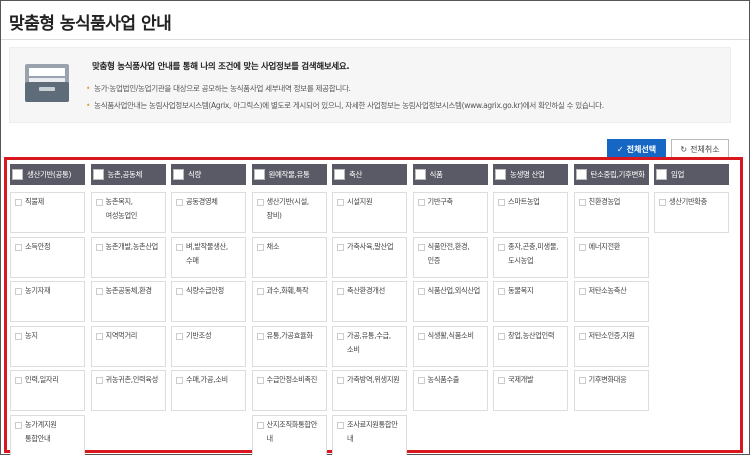 The height and width of the screenshot is (455, 750). What do you see at coordinates (530, 212) in the screenshot?
I see `program-option: 스마트농업` at bounding box center [530, 212].